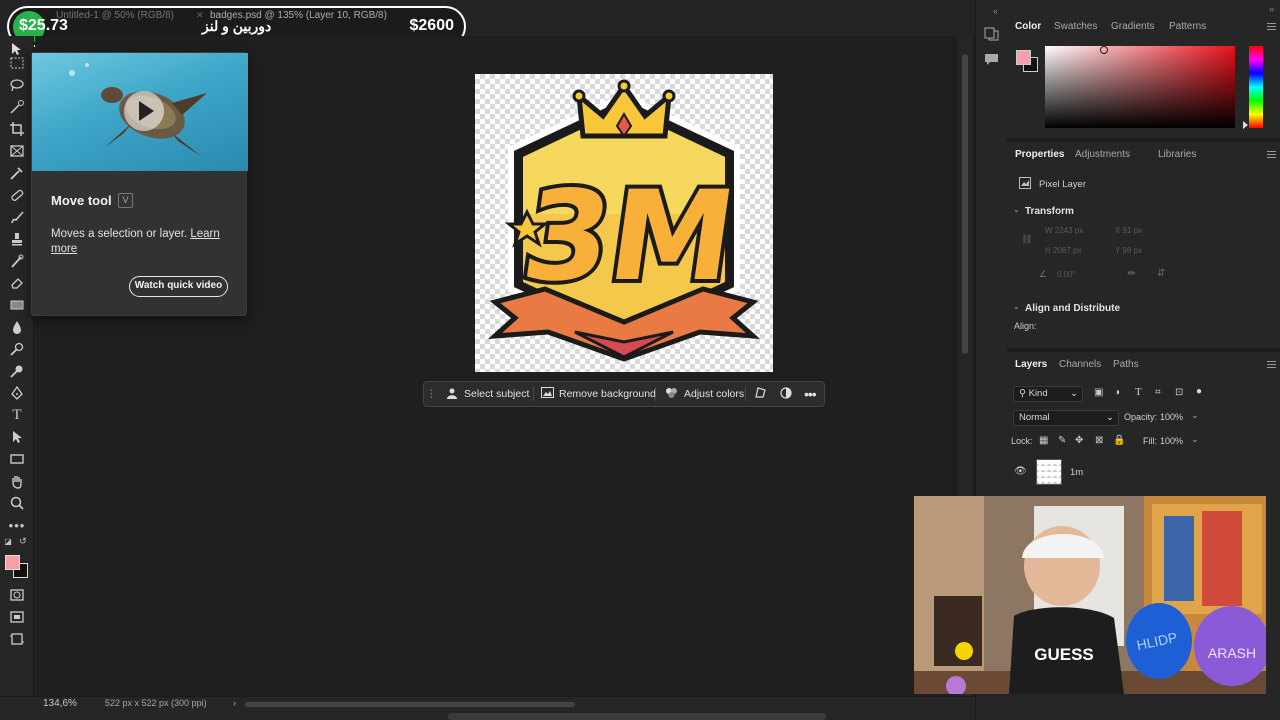 Image resolution: width=1280 pixels, height=720 pixels. Describe the element at coordinates (1132, 26) in the screenshot. I see `tab-gradients: Gradients` at that location.